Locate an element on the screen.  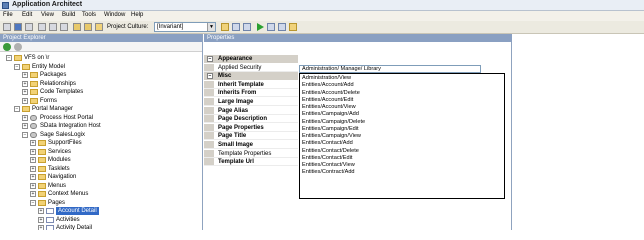
chevron-down-icon: ▼ is located at coordinates (211, 27).